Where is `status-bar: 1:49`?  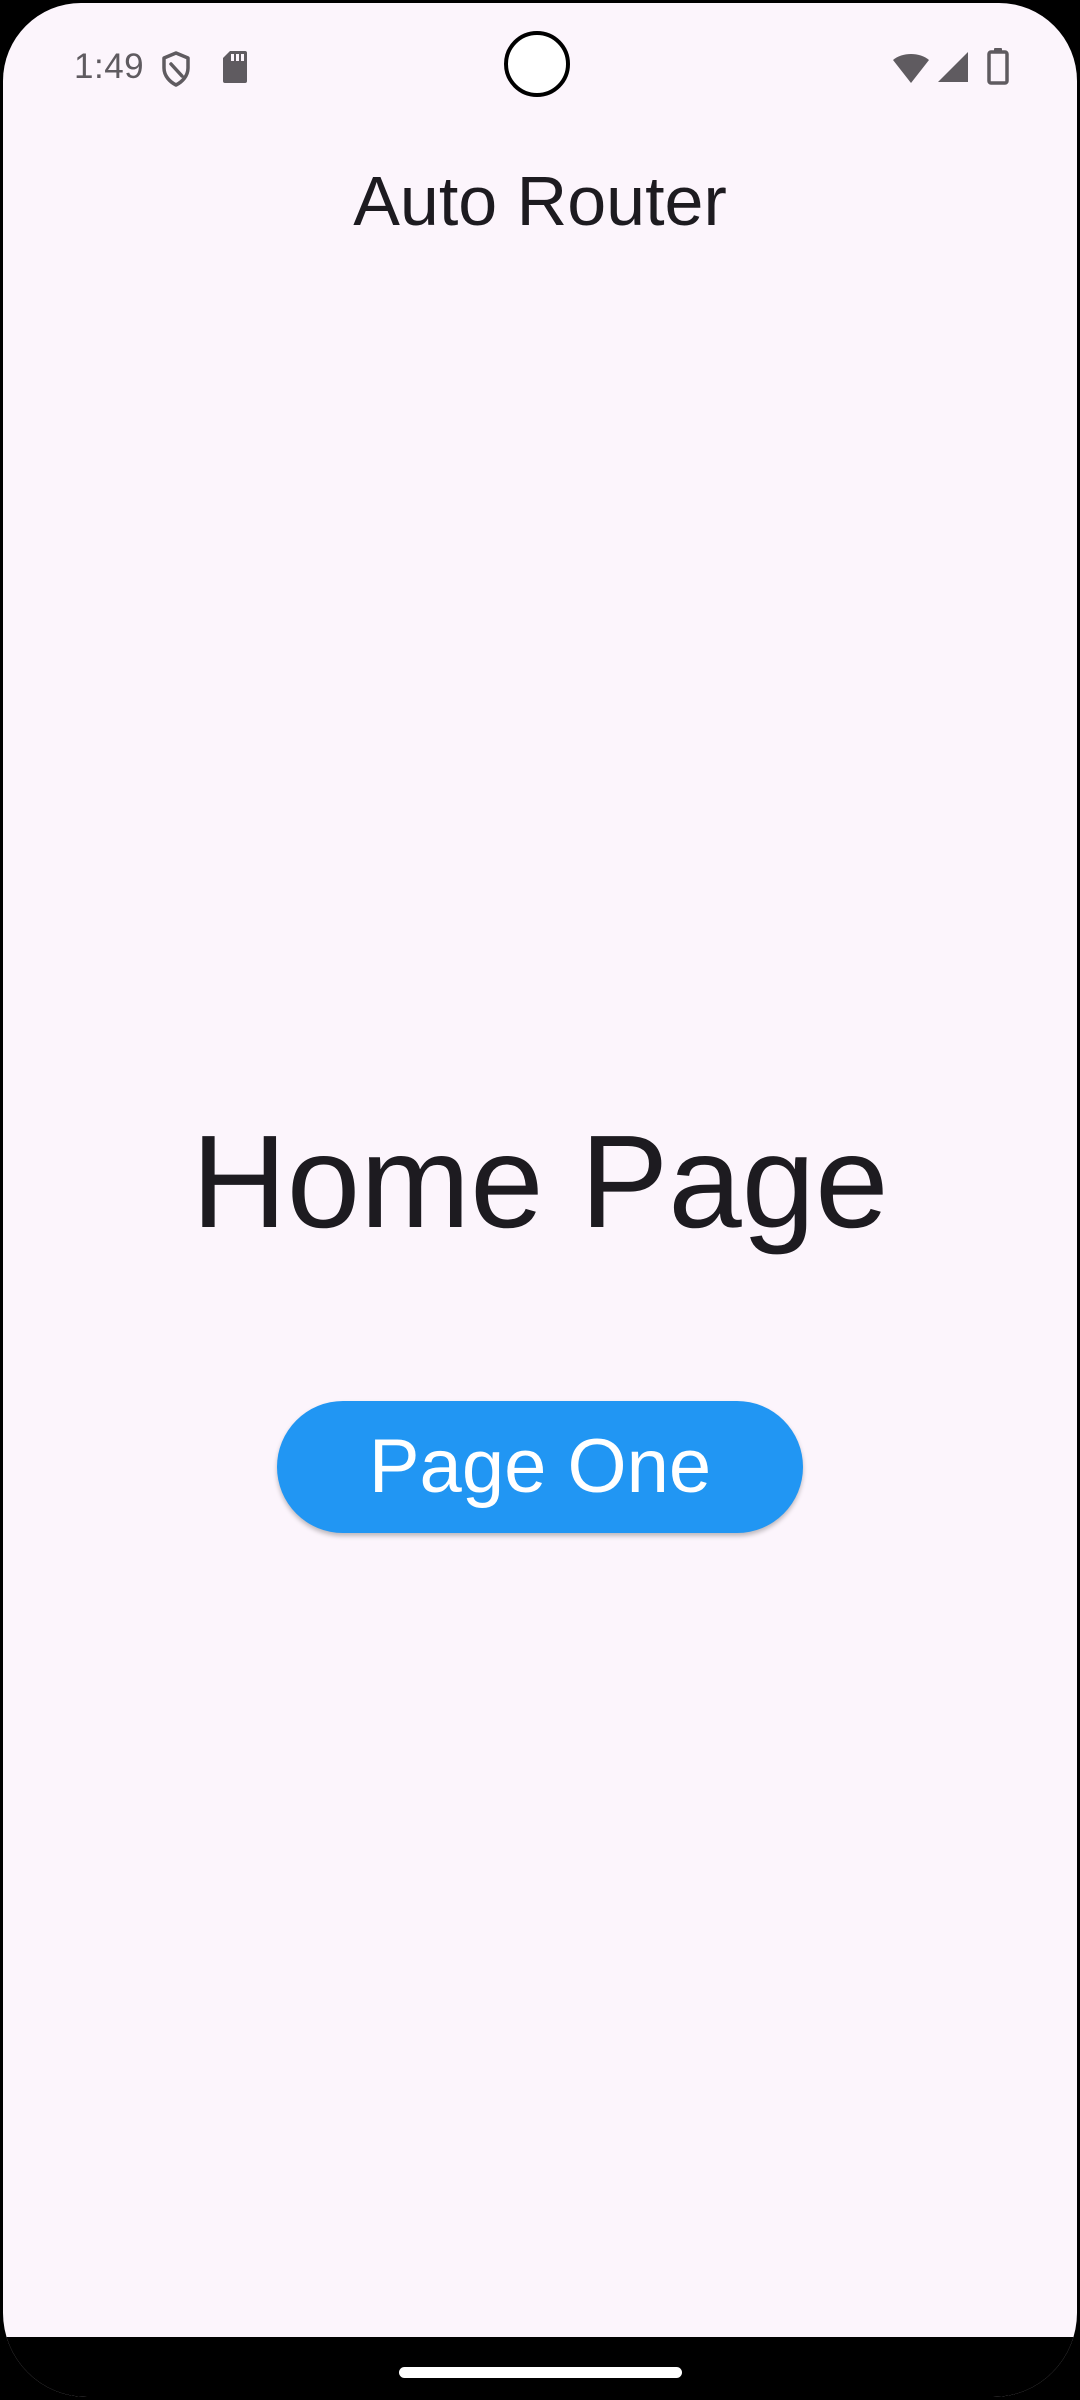 status-bar: 1:49 is located at coordinates (540, 69).